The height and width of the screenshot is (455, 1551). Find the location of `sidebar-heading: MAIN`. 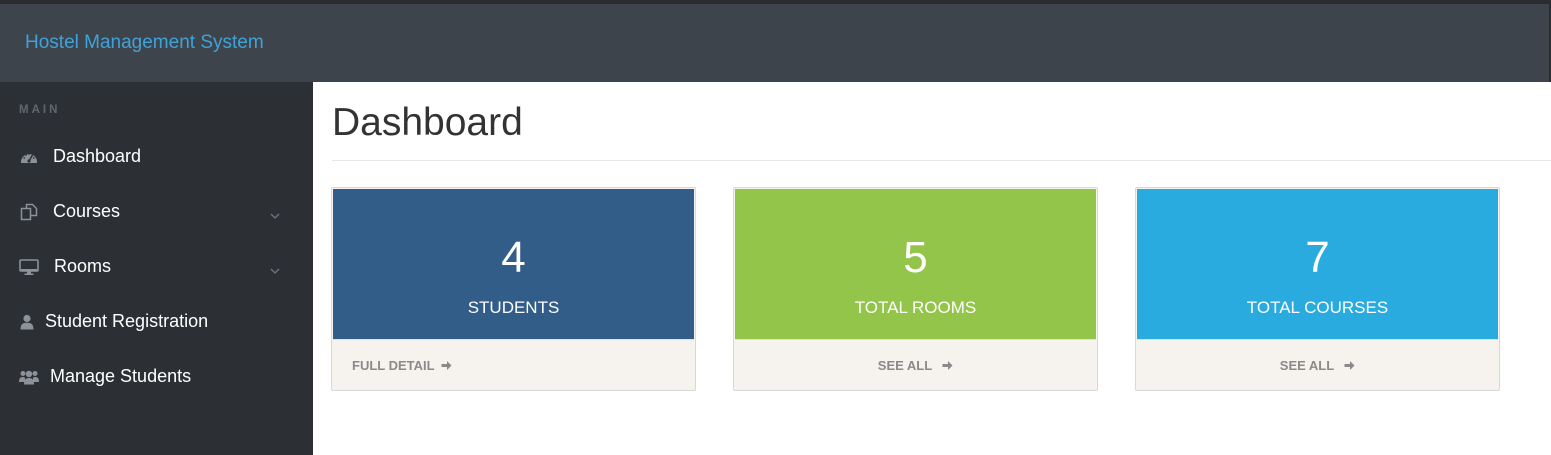

sidebar-heading: MAIN is located at coordinates (40, 110).